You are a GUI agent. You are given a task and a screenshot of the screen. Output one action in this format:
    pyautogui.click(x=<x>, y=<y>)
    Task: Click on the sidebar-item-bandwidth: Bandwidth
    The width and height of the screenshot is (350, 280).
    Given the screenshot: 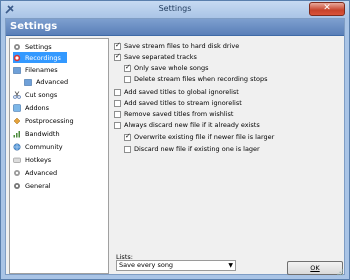 What is the action you would take?
    pyautogui.click(x=36, y=133)
    